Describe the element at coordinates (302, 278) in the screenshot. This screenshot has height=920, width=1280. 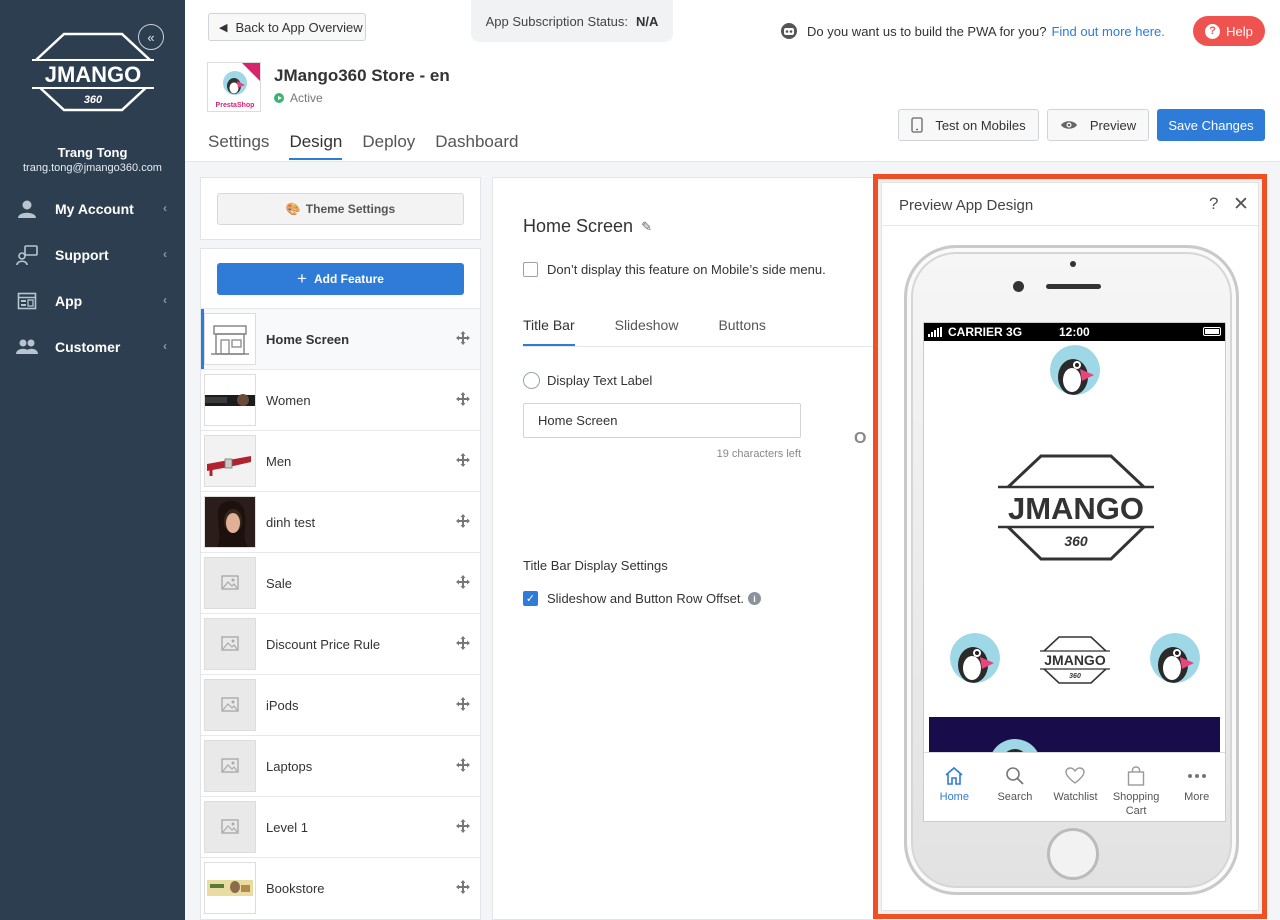
I see `plus-icon: +` at that location.